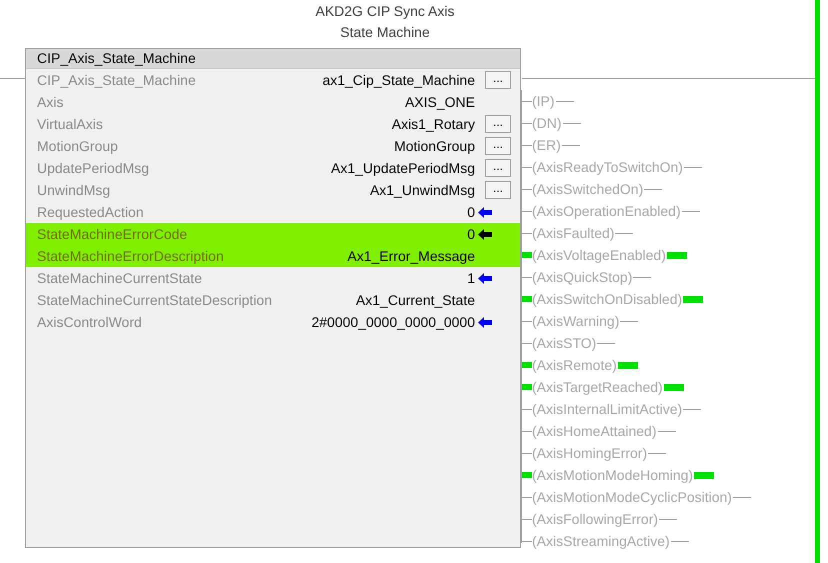 The height and width of the screenshot is (563, 828). Describe the element at coordinates (116, 80) in the screenshot. I see `parameter-name: CIP_Axis_State_Machine` at that location.